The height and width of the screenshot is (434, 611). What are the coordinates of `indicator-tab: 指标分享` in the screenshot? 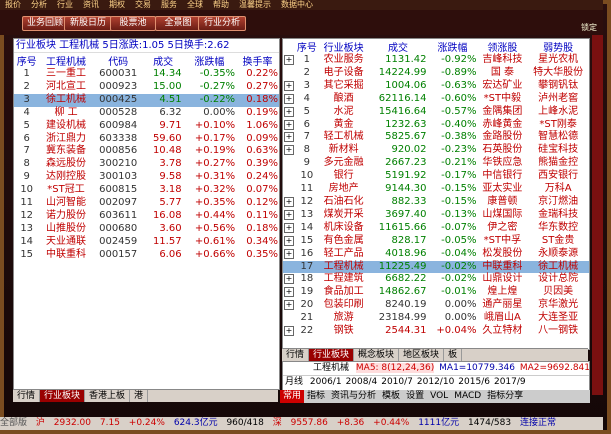 It's located at (505, 396).